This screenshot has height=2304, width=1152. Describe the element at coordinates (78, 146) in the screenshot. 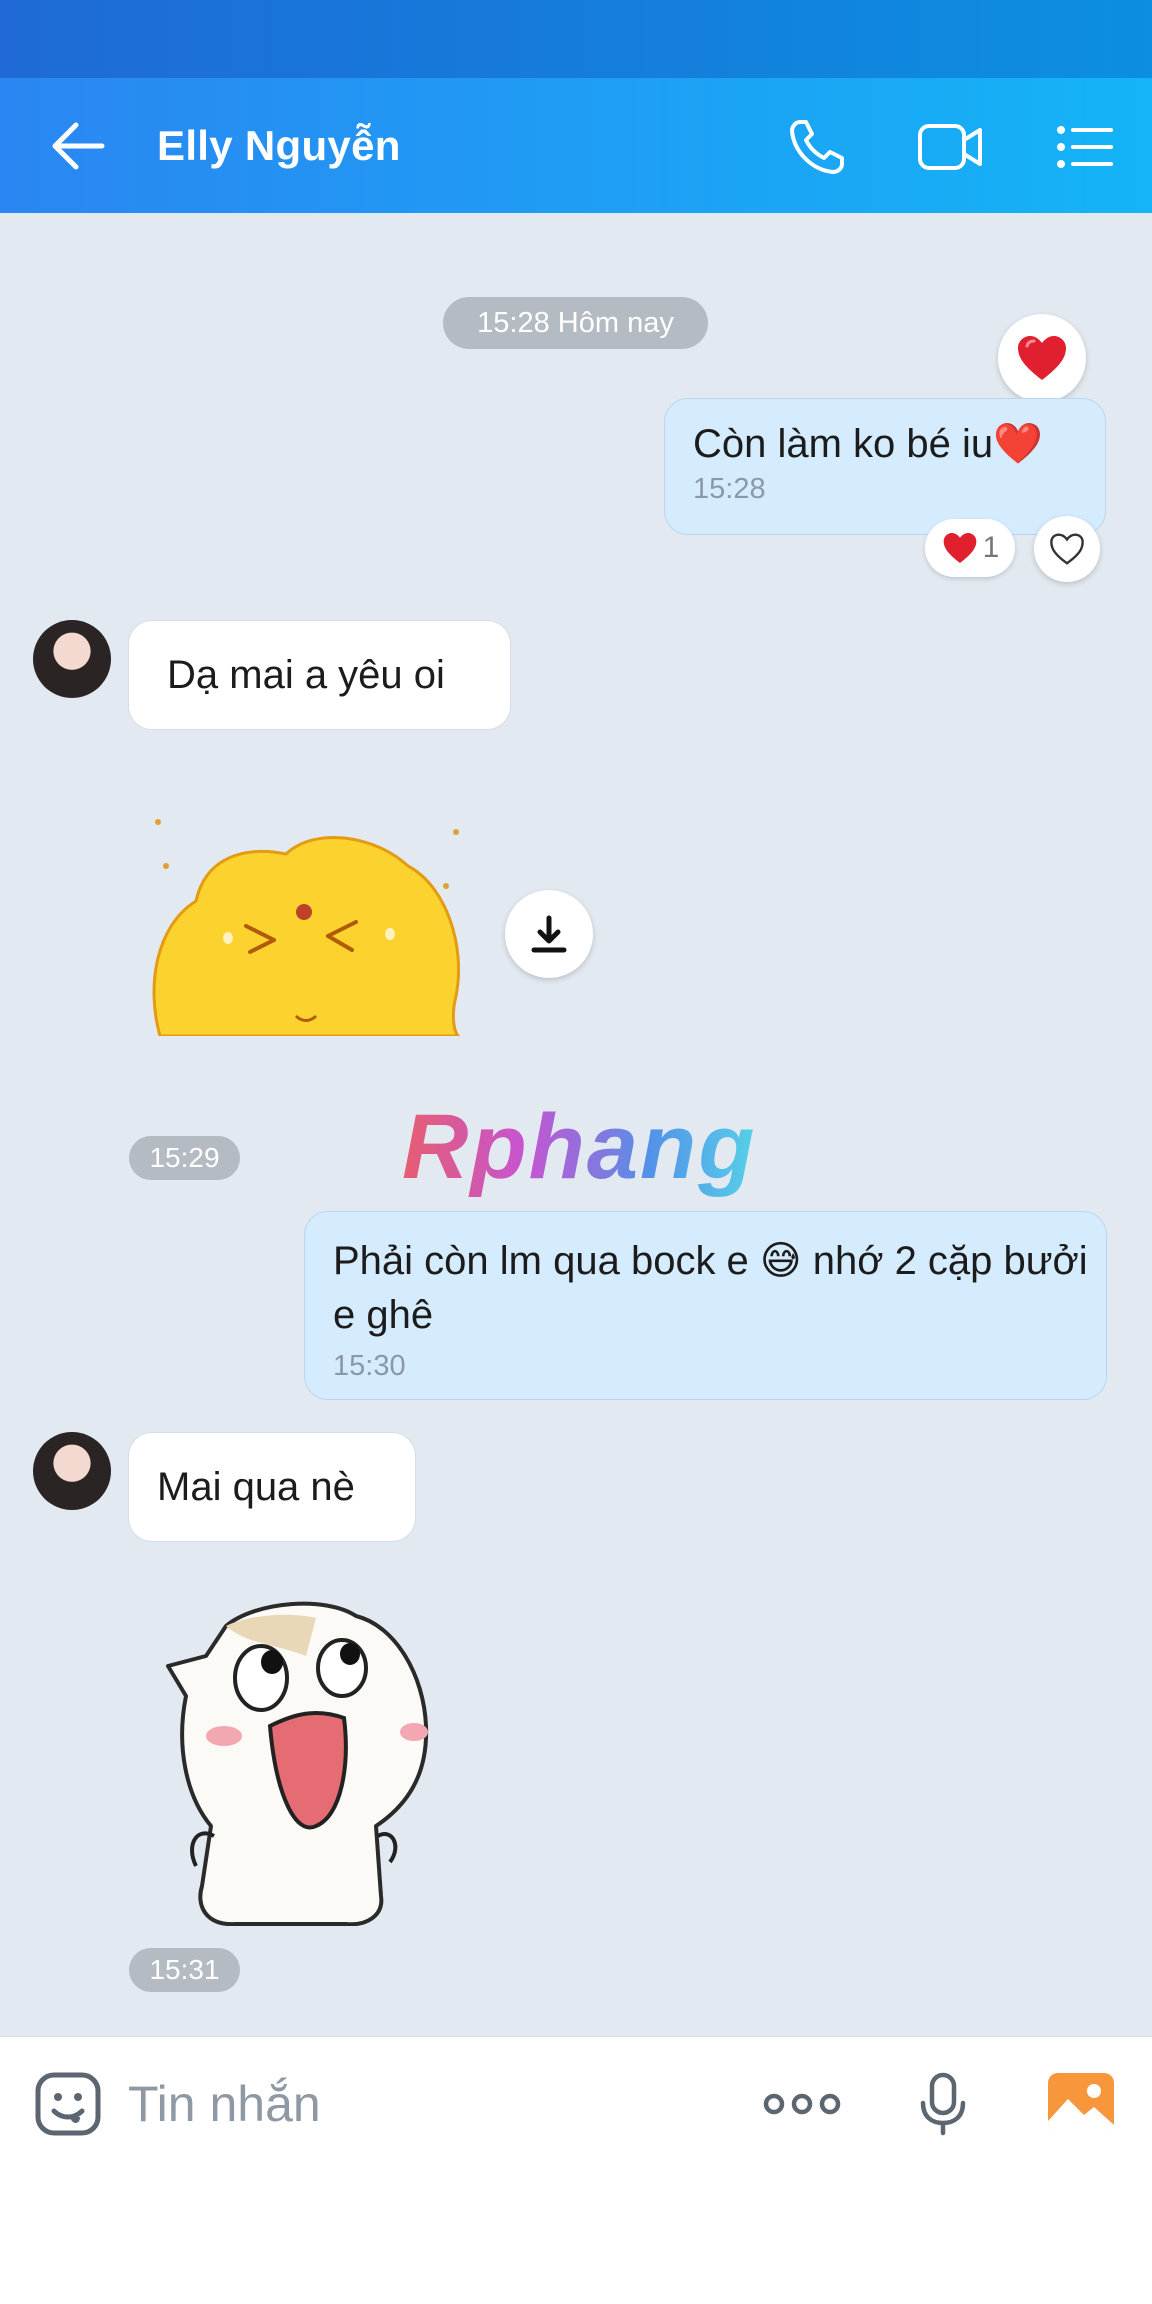

I see `back-arrow-icon` at that location.